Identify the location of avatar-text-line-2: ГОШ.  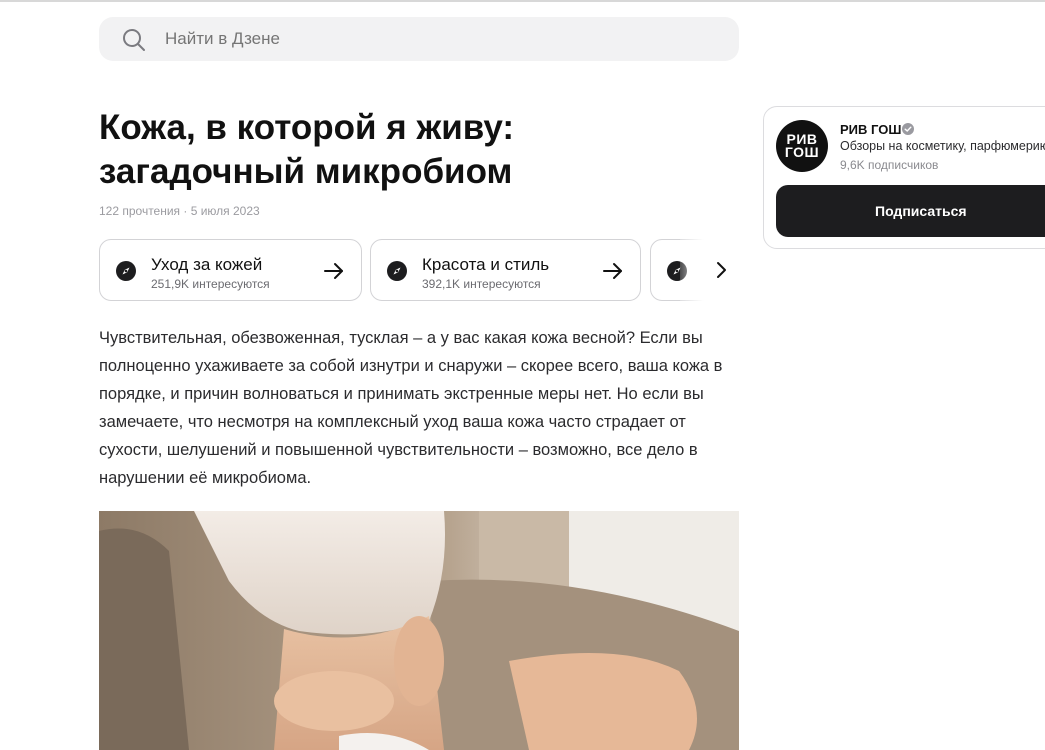
(802, 152).